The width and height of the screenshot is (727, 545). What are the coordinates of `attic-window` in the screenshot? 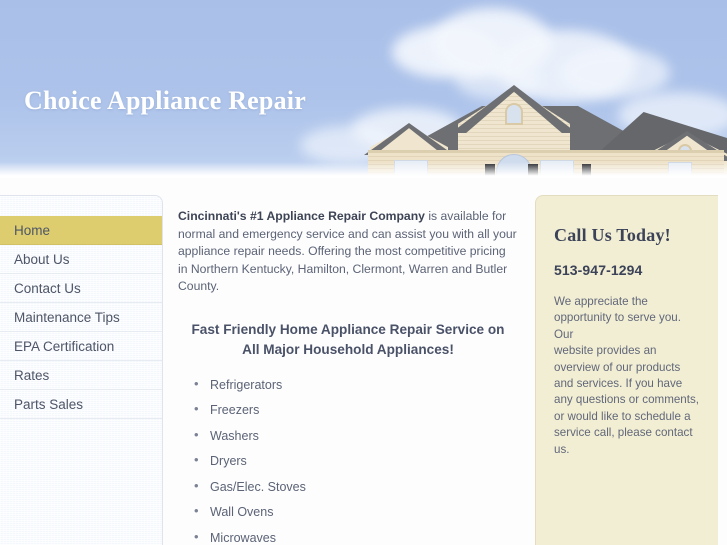 It's located at (514, 114).